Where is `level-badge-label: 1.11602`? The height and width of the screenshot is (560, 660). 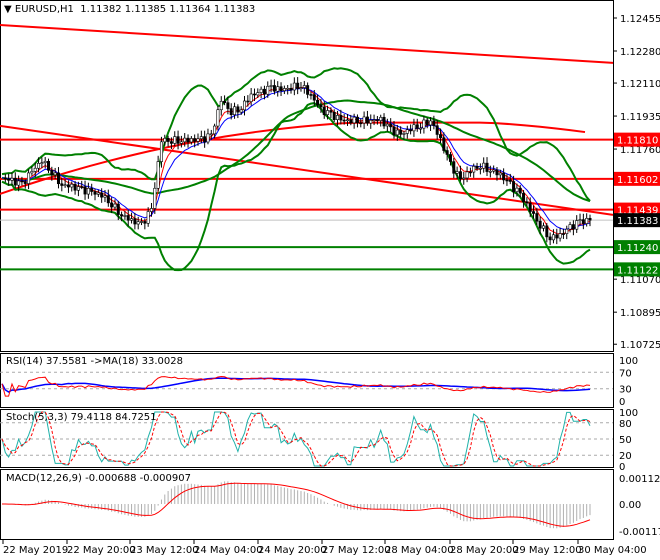 level-badge-label: 1.11602 is located at coordinates (637, 180).